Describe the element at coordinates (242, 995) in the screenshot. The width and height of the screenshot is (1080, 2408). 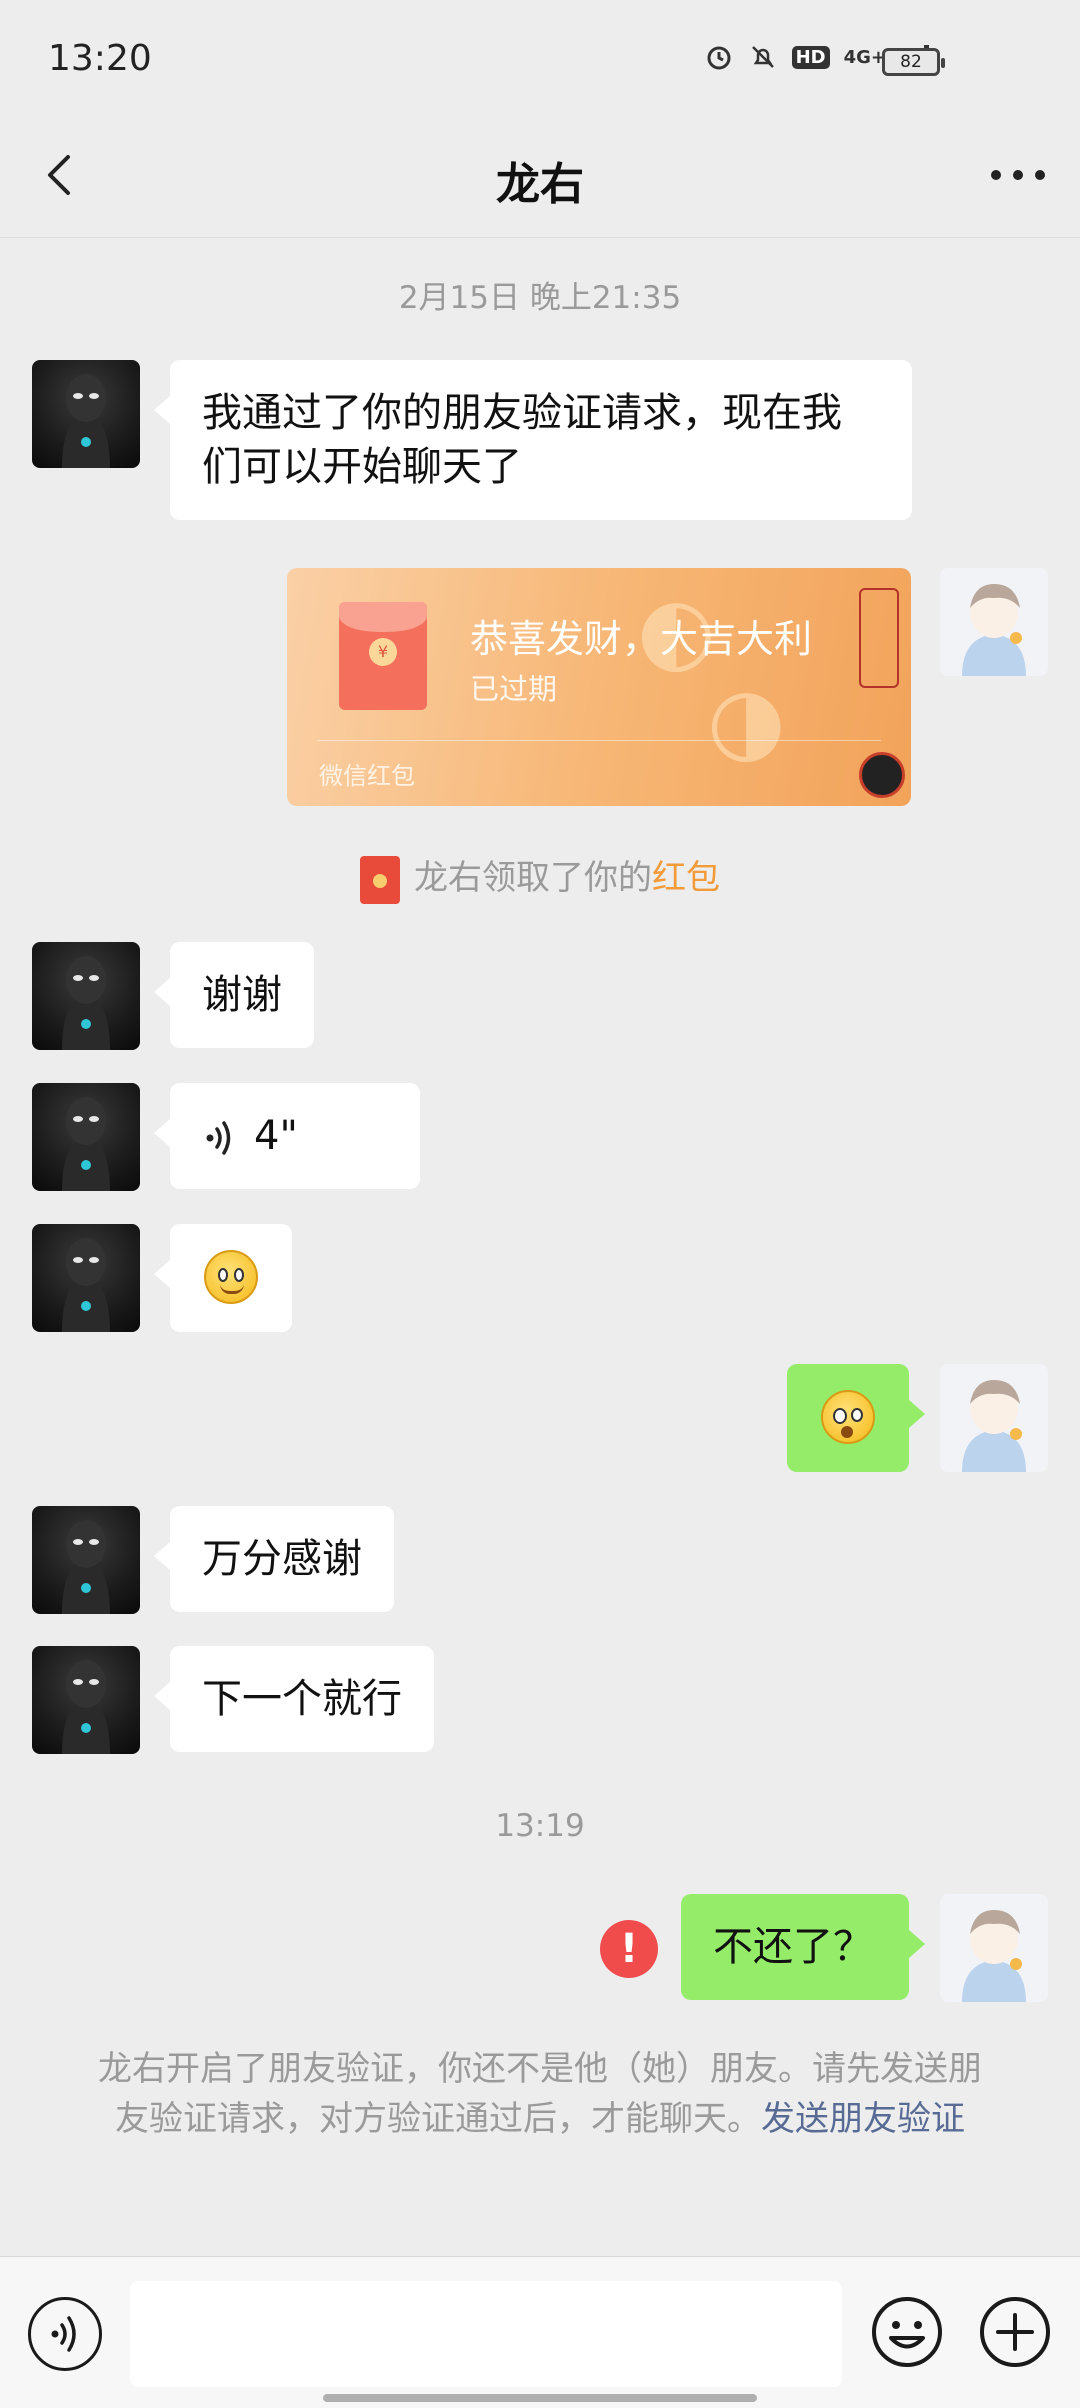
I see `message-text: 谢谢` at that location.